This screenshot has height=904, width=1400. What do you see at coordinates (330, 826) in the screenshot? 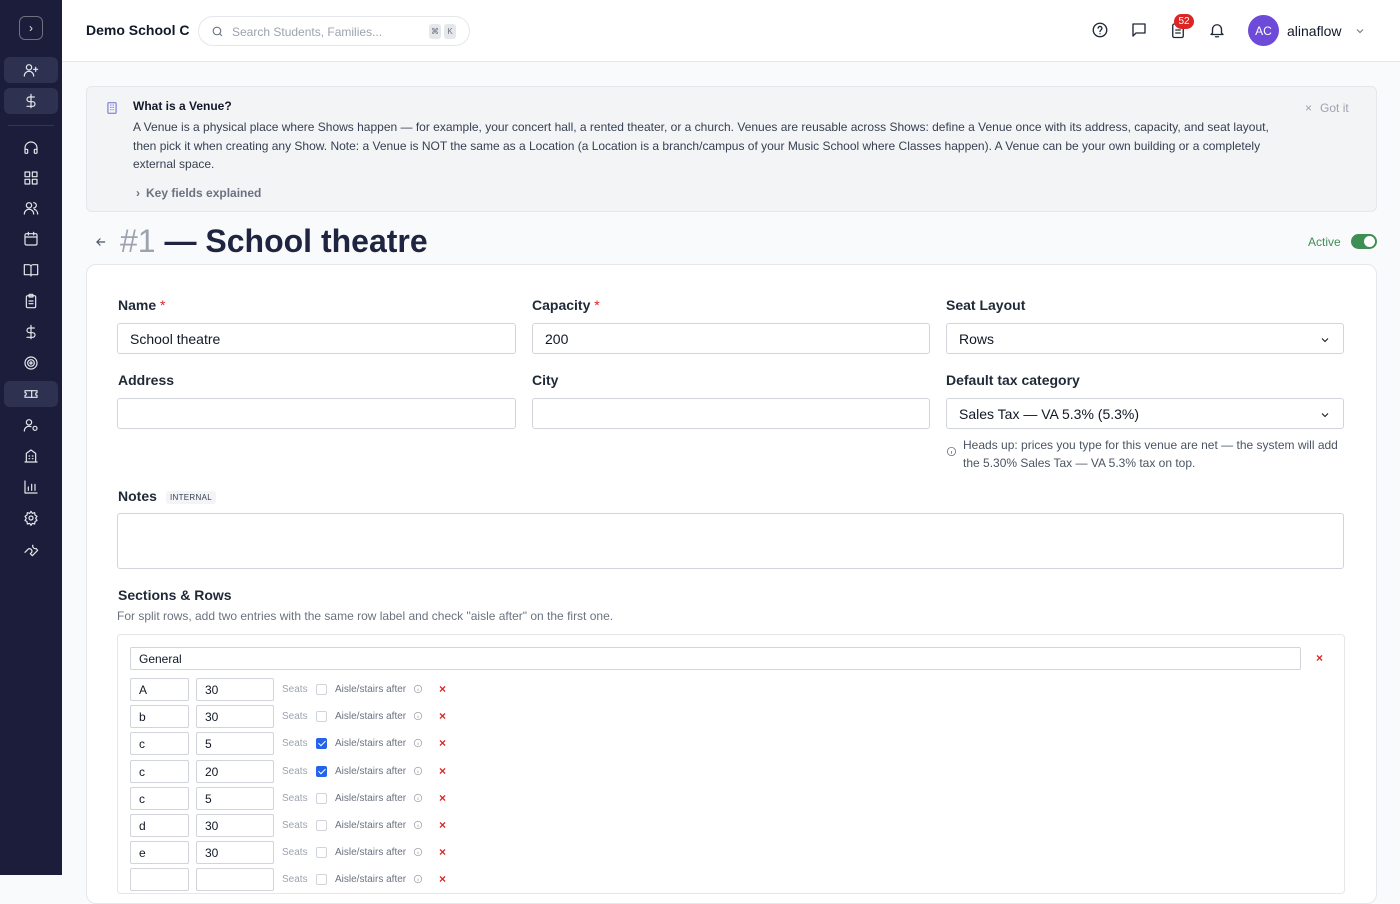
I see `seat-row: d 30 Seats Aisle/stairs after ×` at bounding box center [330, 826].